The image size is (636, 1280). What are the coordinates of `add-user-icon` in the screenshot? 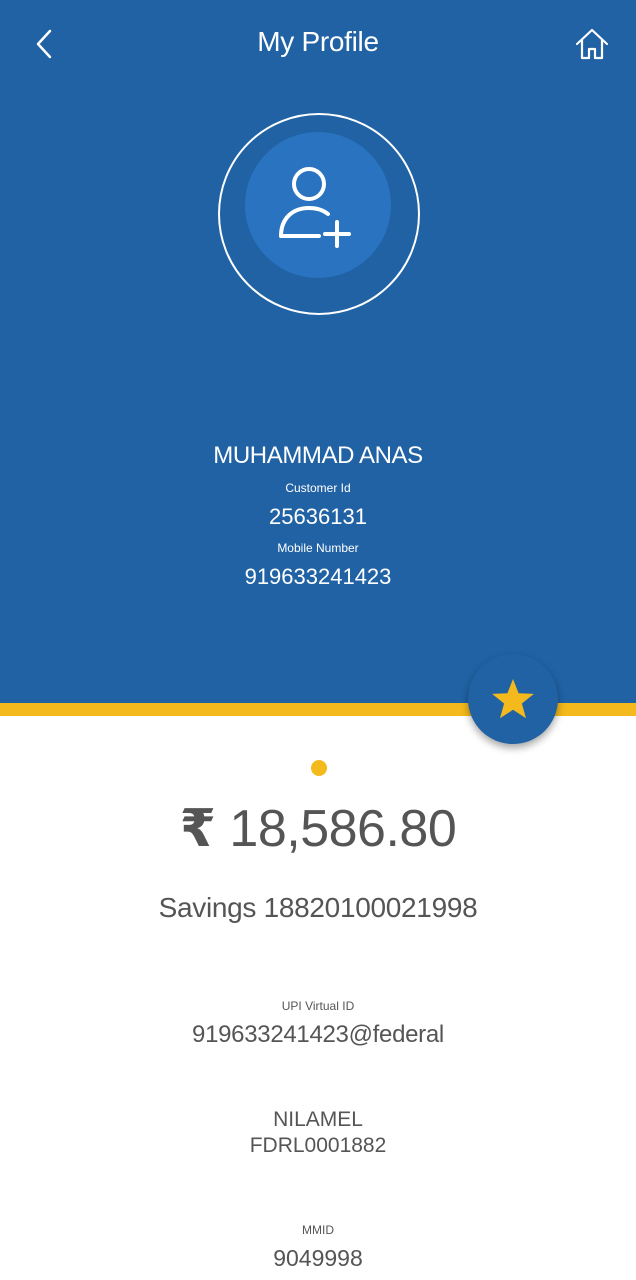 It's located at (315, 207).